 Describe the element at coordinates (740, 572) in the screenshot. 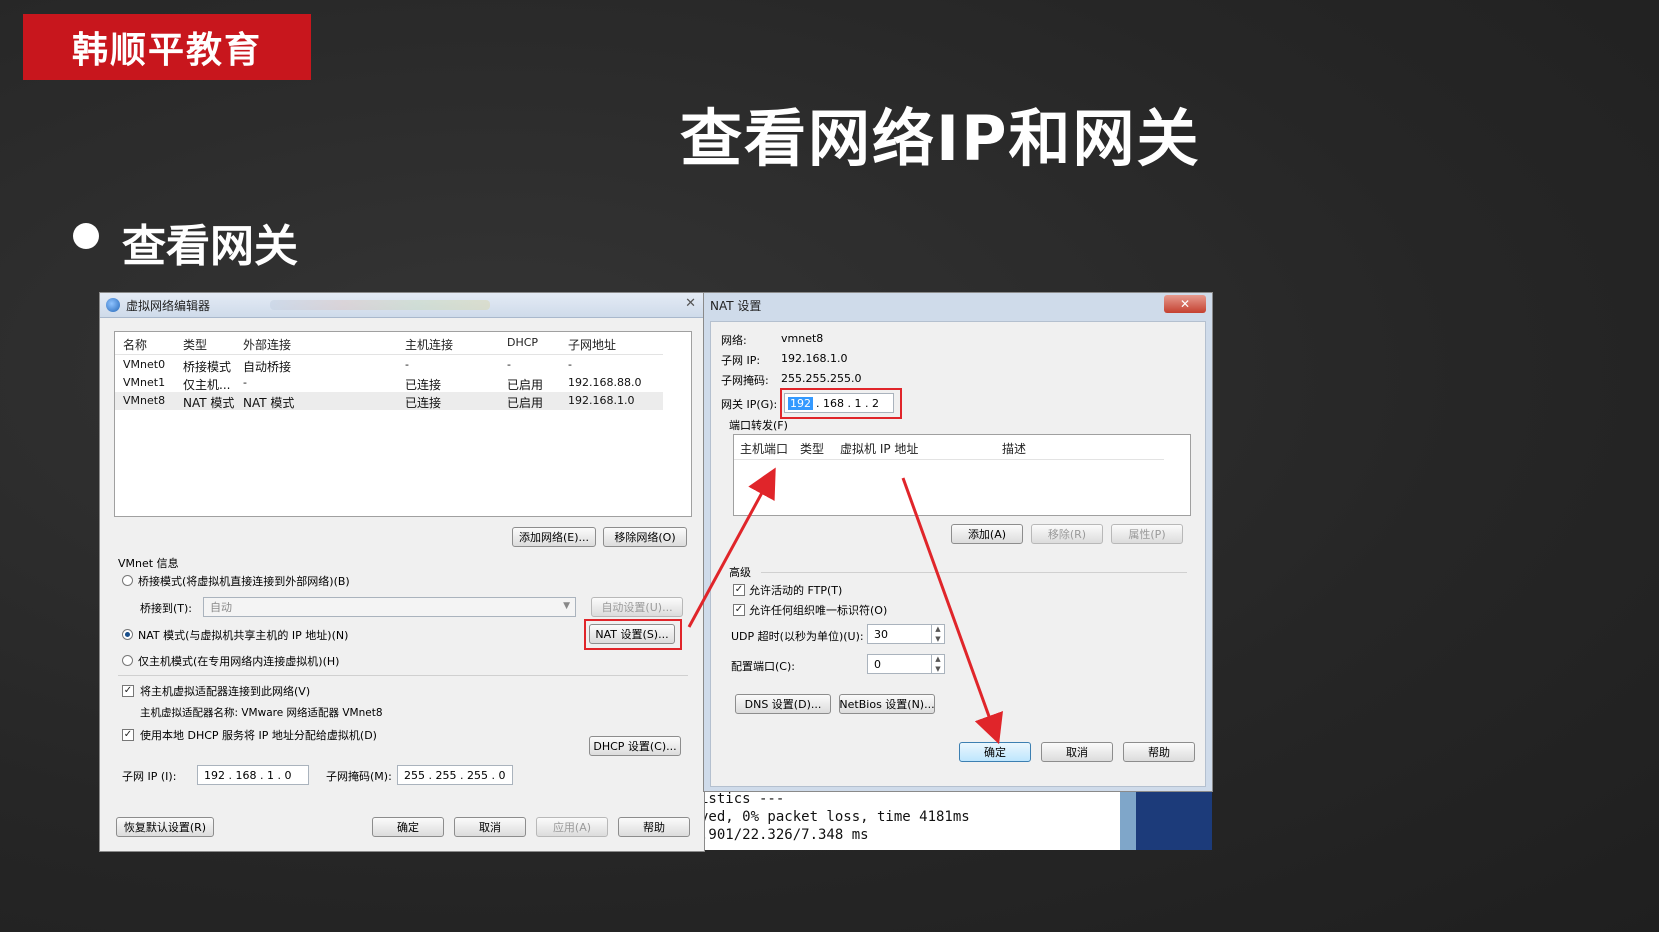

I see `advanced-heading: 高级` at that location.